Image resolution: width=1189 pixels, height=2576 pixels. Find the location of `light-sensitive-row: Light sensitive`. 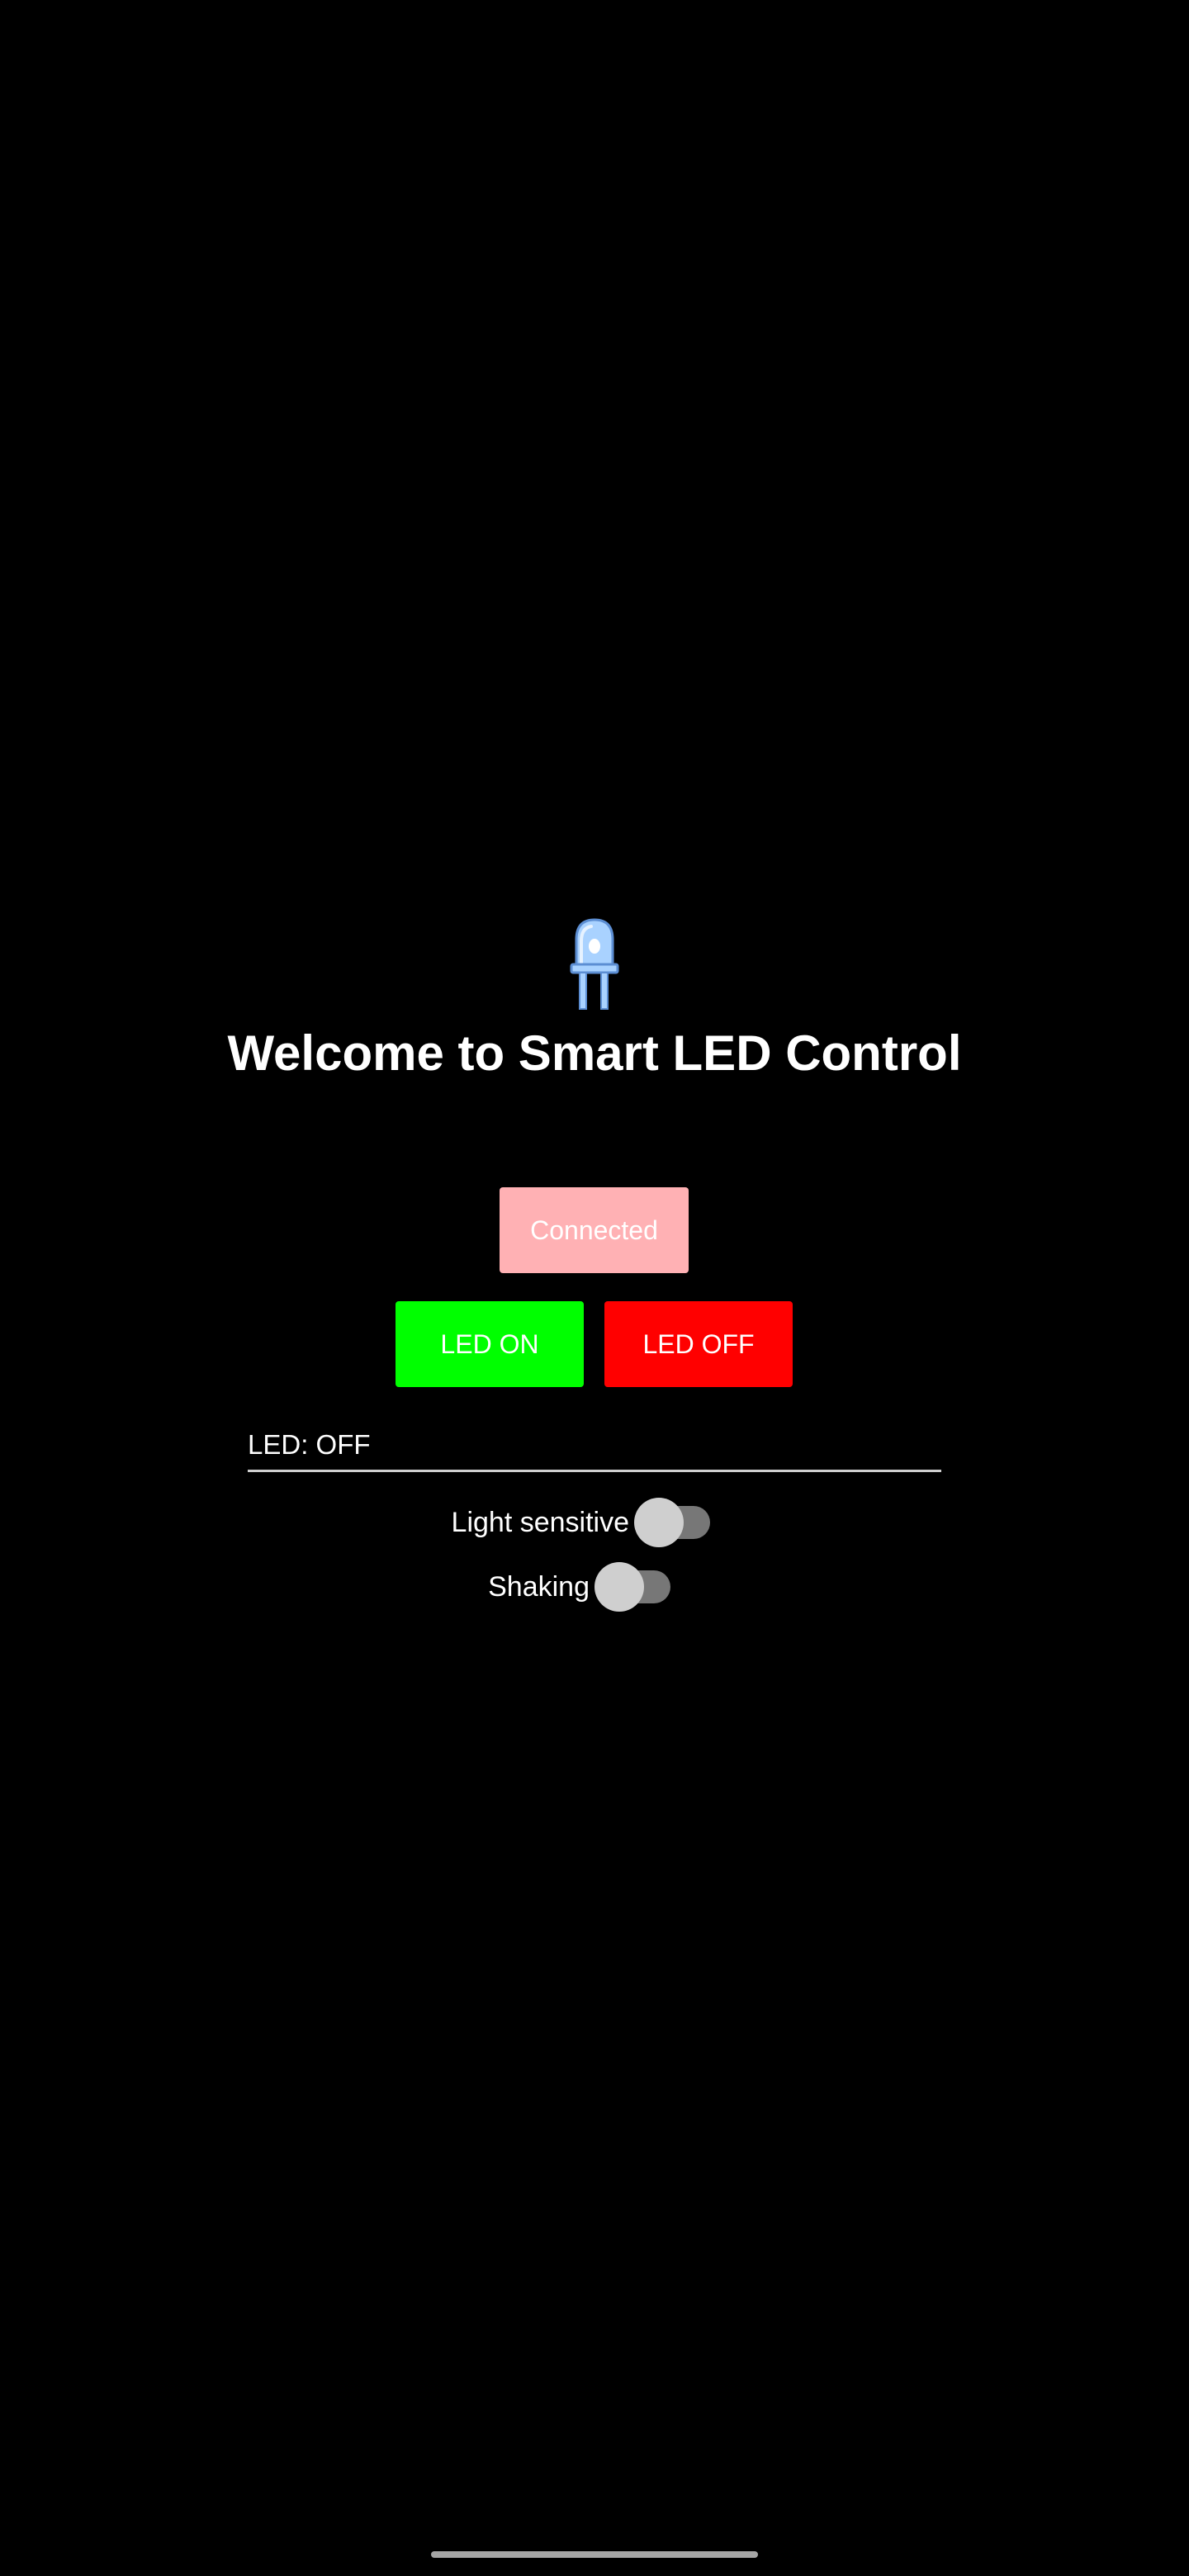

light-sensitive-row: Light sensitive is located at coordinates (594, 1522).